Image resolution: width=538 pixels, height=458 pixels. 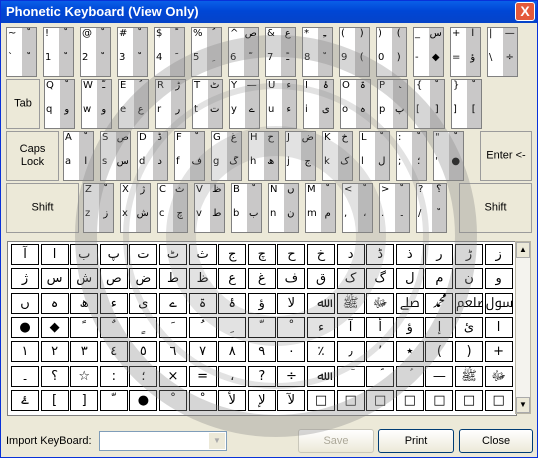 What do you see at coordinates (439, 327) in the screenshot?
I see `char-cell: ﺇ` at bounding box center [439, 327].